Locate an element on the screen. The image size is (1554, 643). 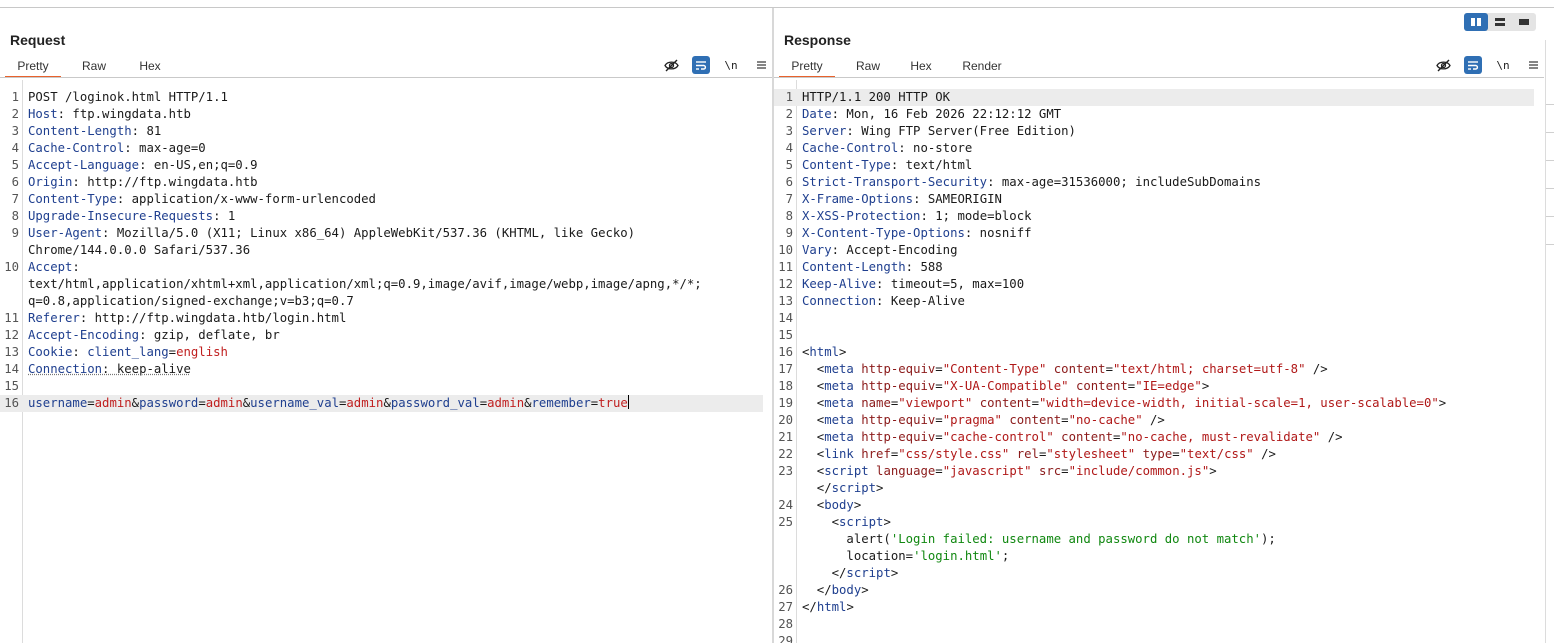
request-code-line: 5 Accept-Language: en-US,en;q=0.9 is located at coordinates (381, 165).